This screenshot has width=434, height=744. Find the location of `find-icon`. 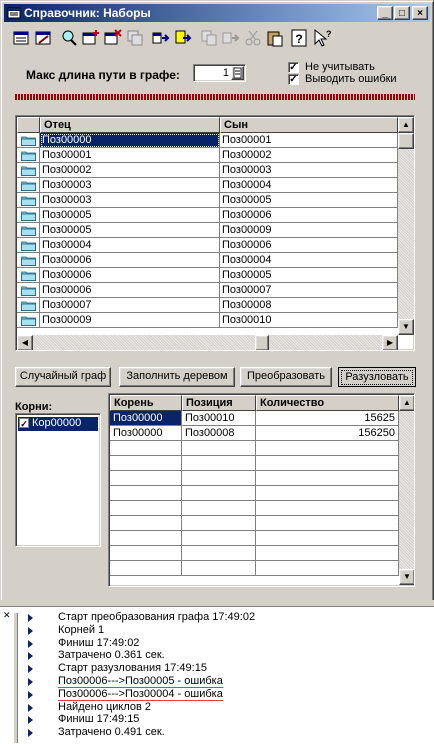

find-icon is located at coordinates (69, 38).